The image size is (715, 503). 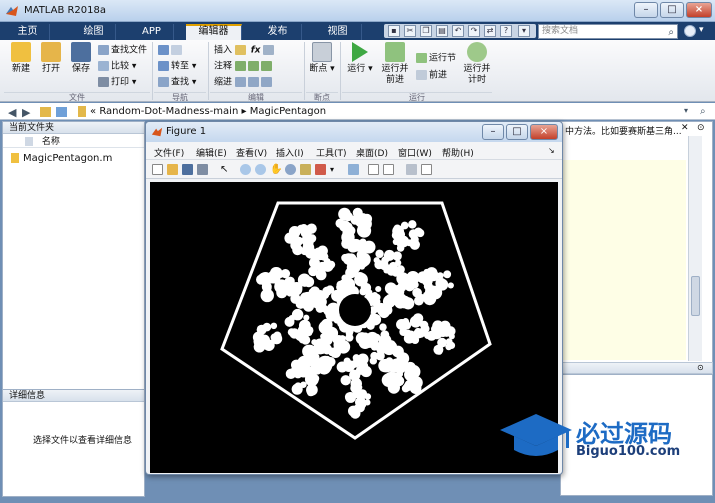 What do you see at coordinates (320, 169) in the screenshot?
I see `brush-icon` at bounding box center [320, 169].